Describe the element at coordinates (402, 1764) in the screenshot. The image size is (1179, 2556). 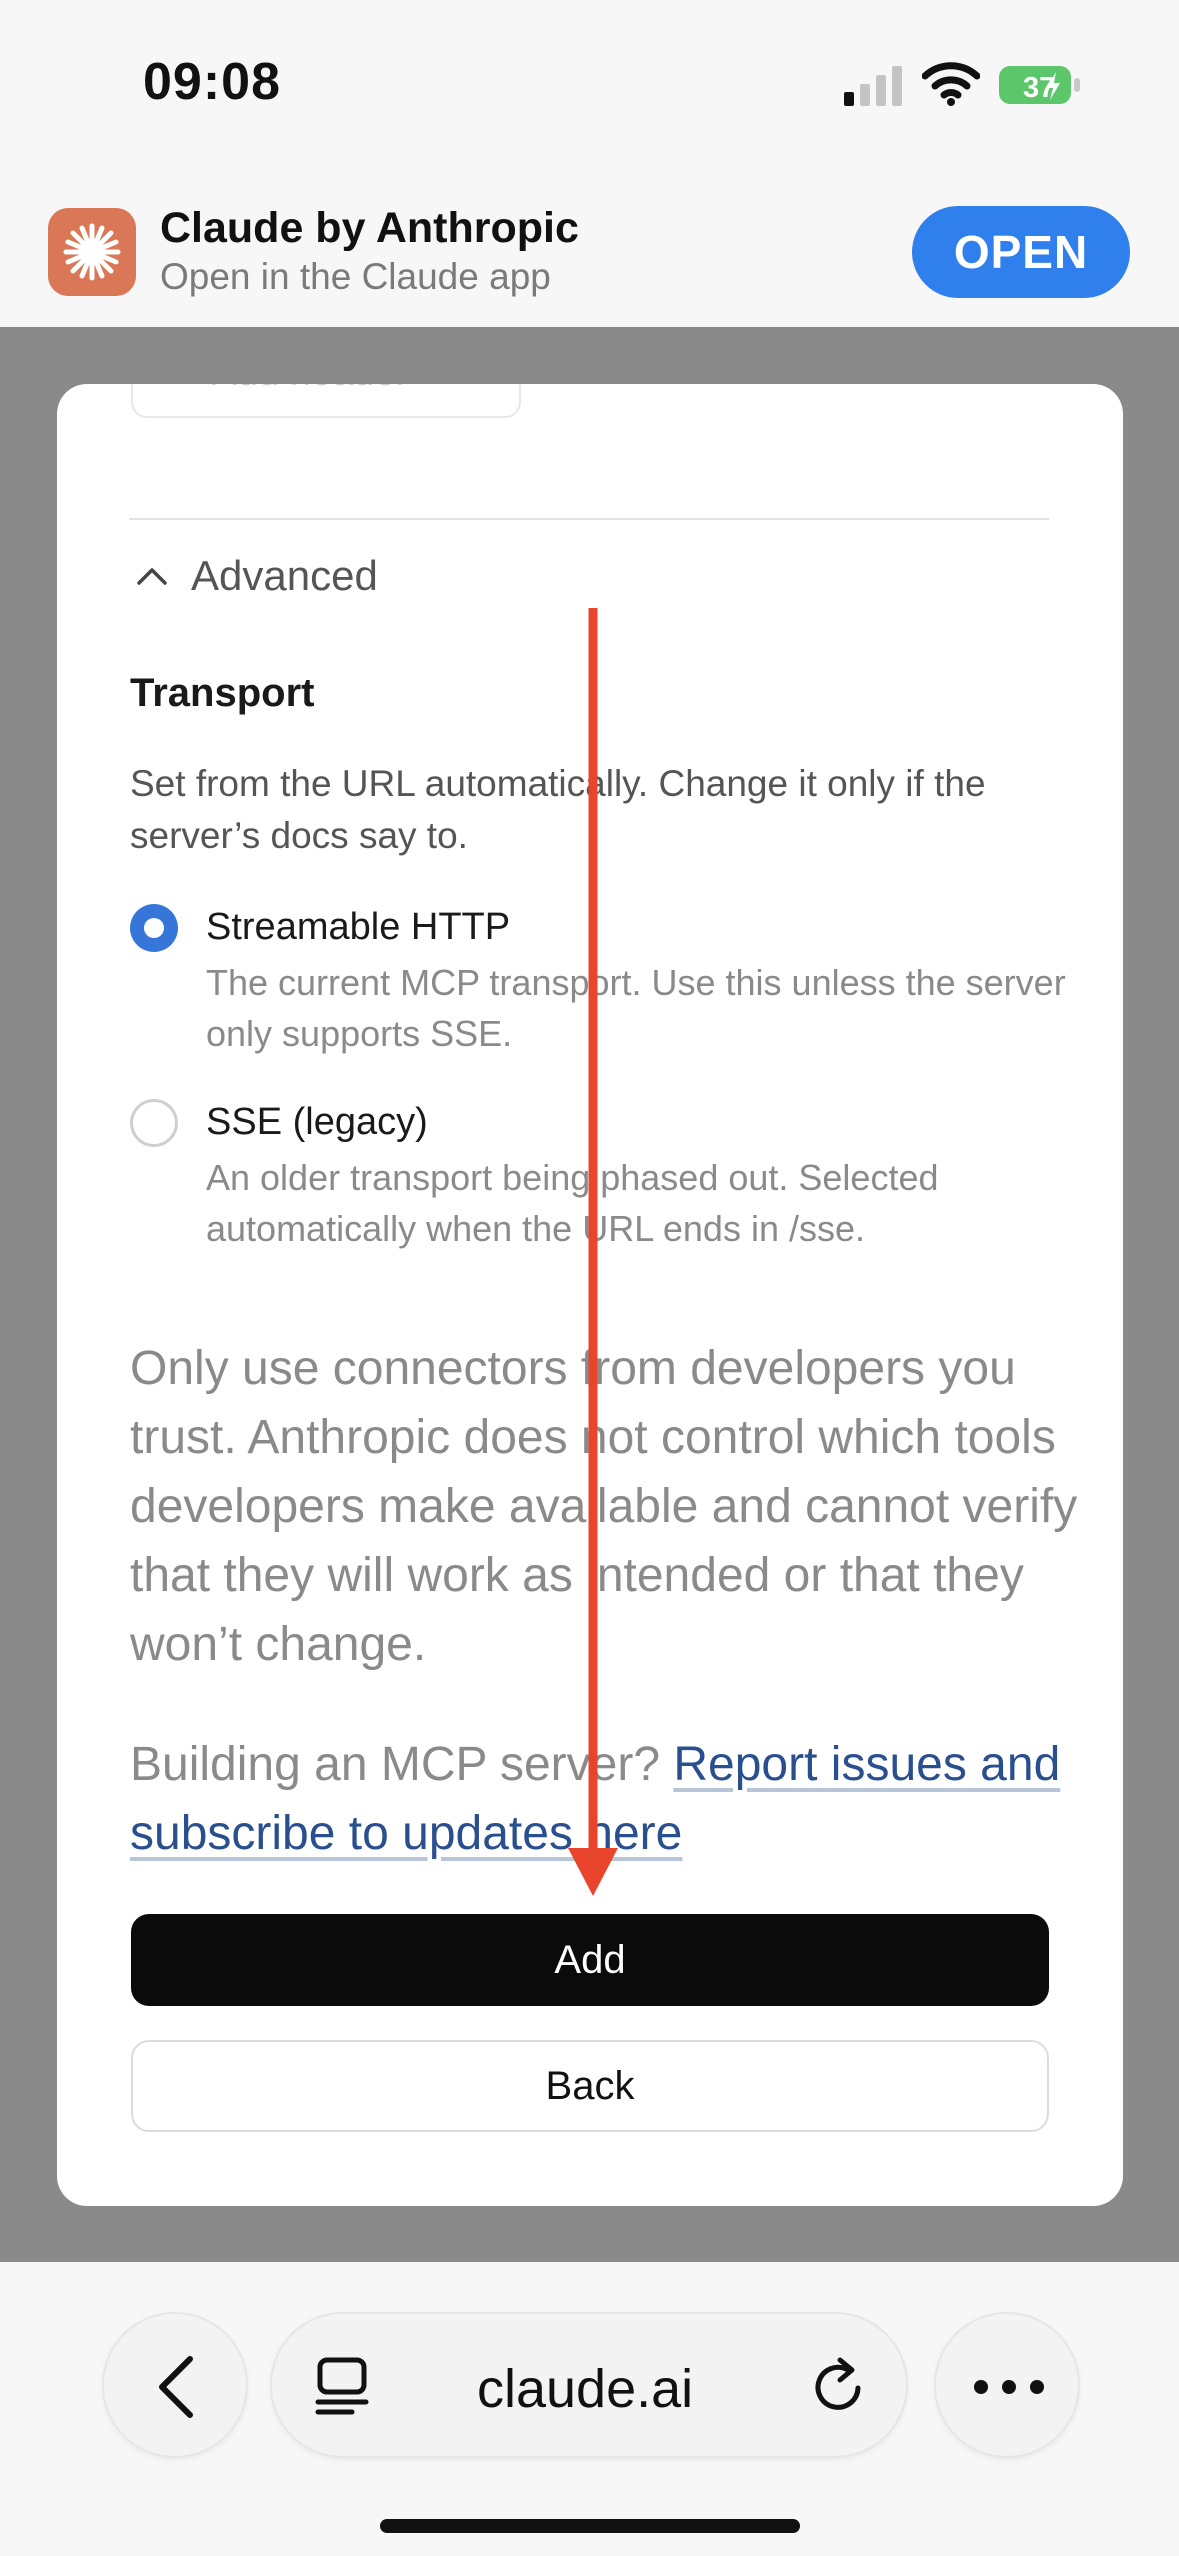
I see `building-prefix: Building an MCP server?` at that location.